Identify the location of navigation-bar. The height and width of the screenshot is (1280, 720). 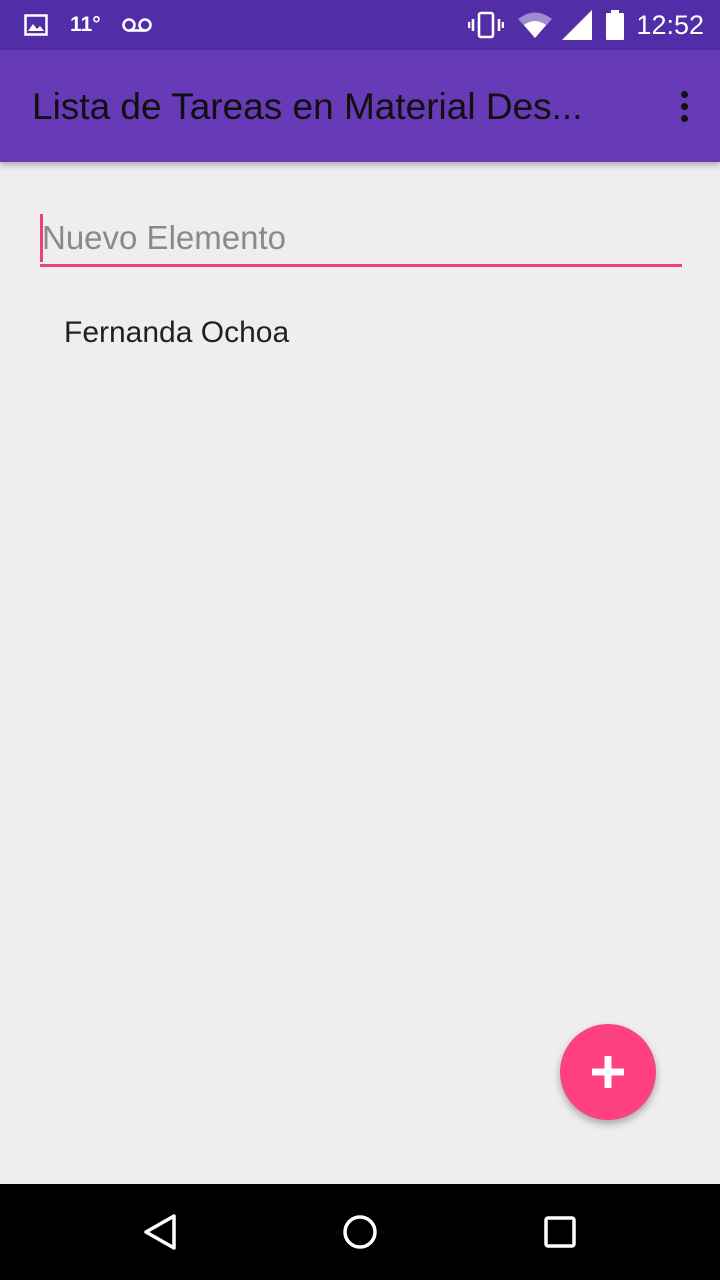
(360, 1232).